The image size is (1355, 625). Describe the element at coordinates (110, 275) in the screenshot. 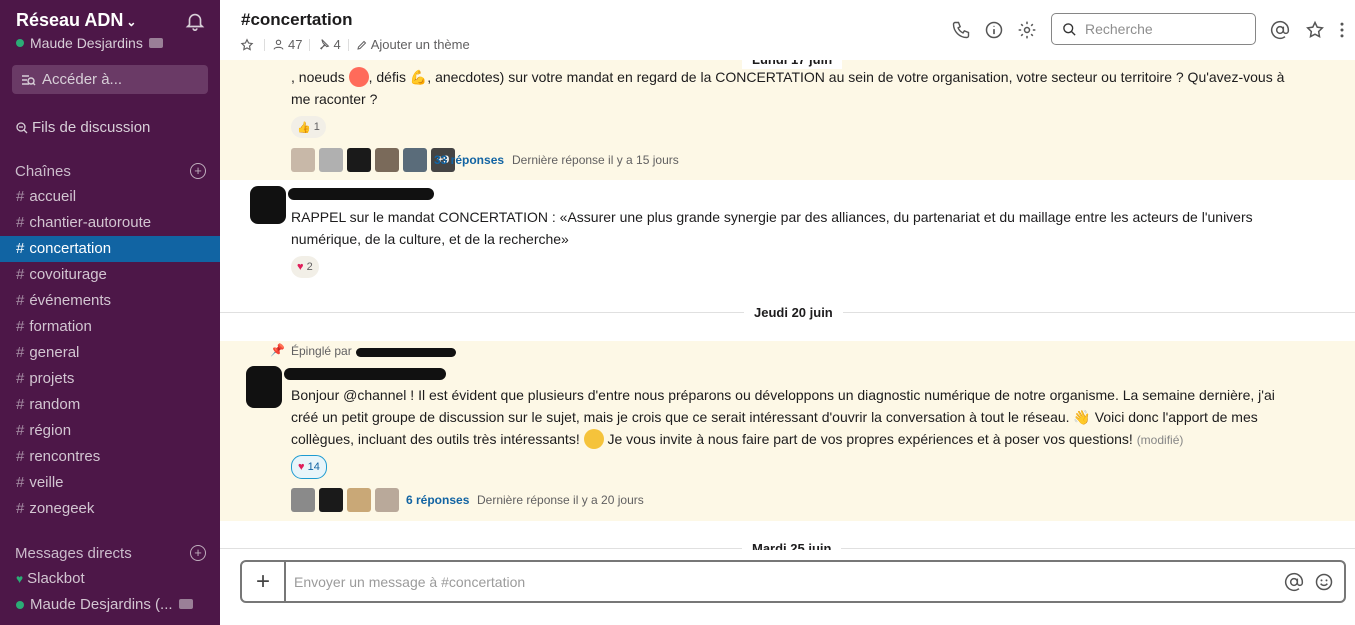

I see `sidebar-item-covoiturage: # covoiturage` at that location.